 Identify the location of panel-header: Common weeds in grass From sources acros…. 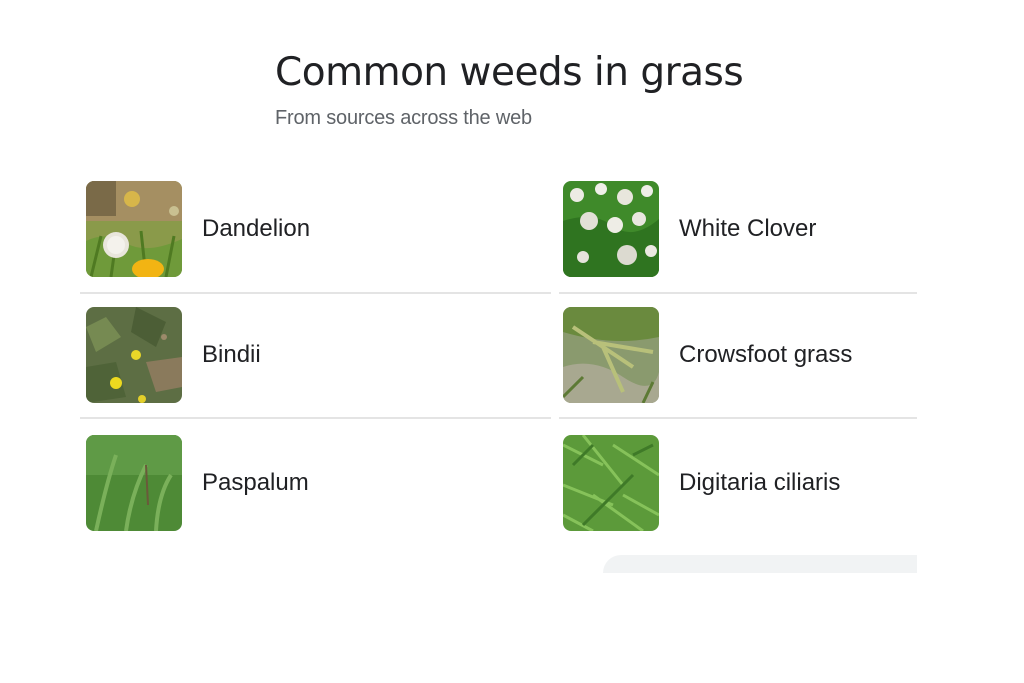
(509, 89).